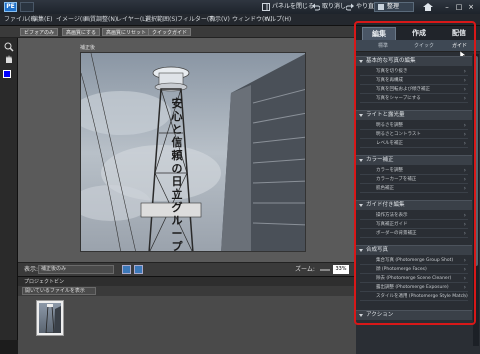 The width and height of the screenshot is (480, 354). Describe the element at coordinates (7, 74) in the screenshot. I see `foreground-color-swatch` at that location.